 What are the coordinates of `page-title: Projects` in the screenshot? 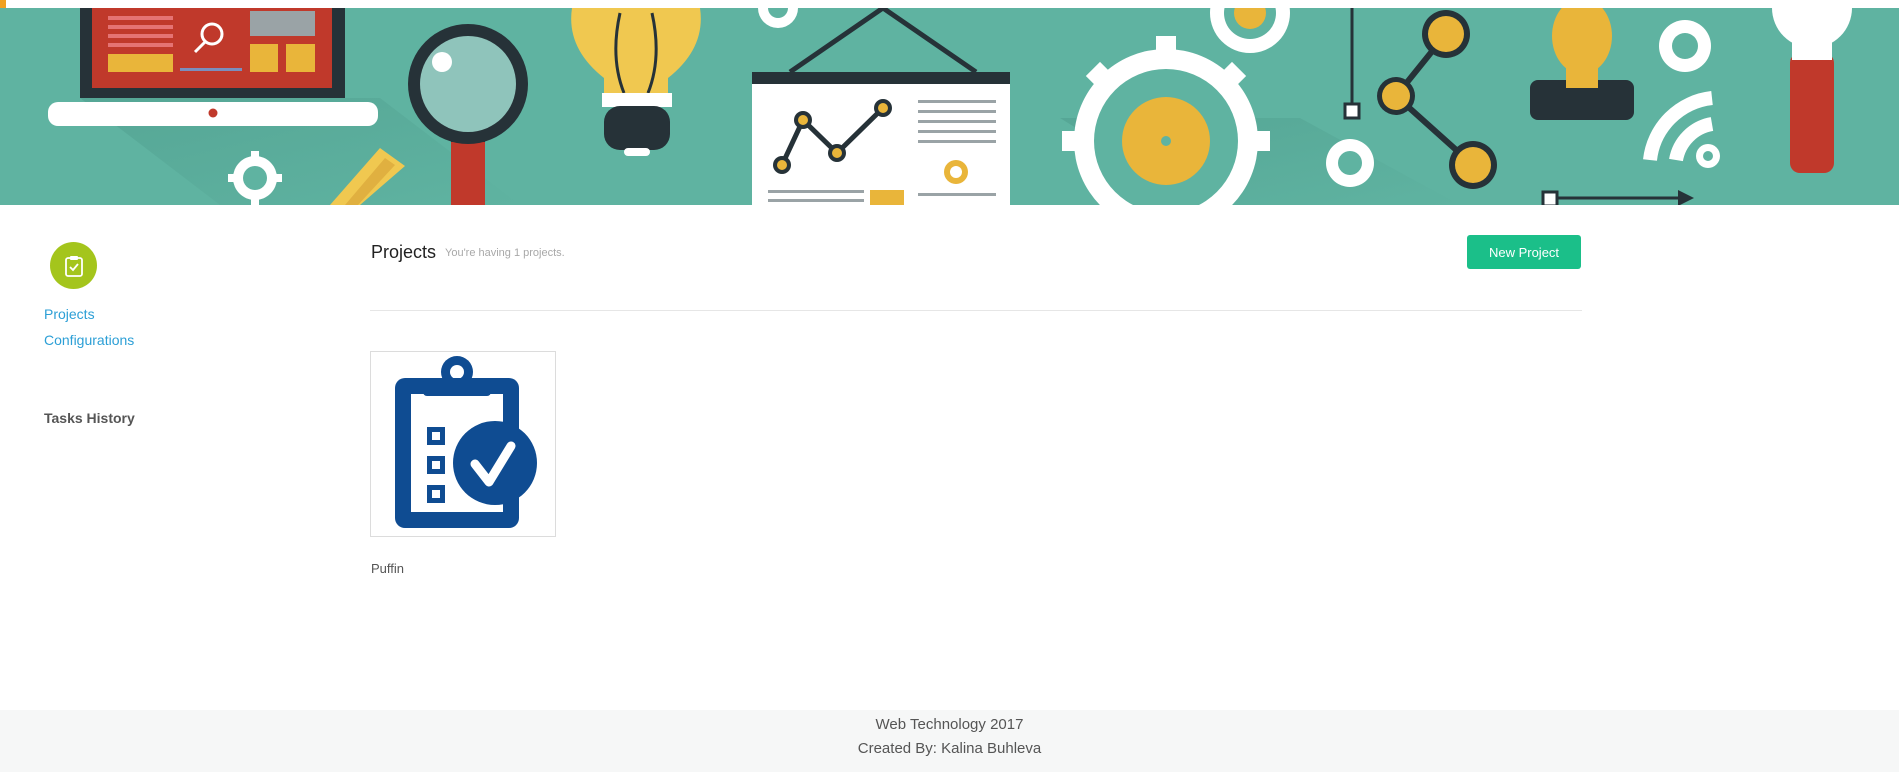 It's located at (404, 252).